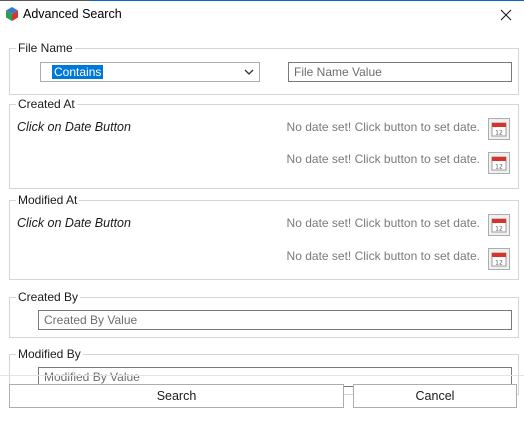 This screenshot has width=524, height=448. Describe the element at coordinates (49, 354) in the screenshot. I see `modified-by-legend: Modified By` at that location.